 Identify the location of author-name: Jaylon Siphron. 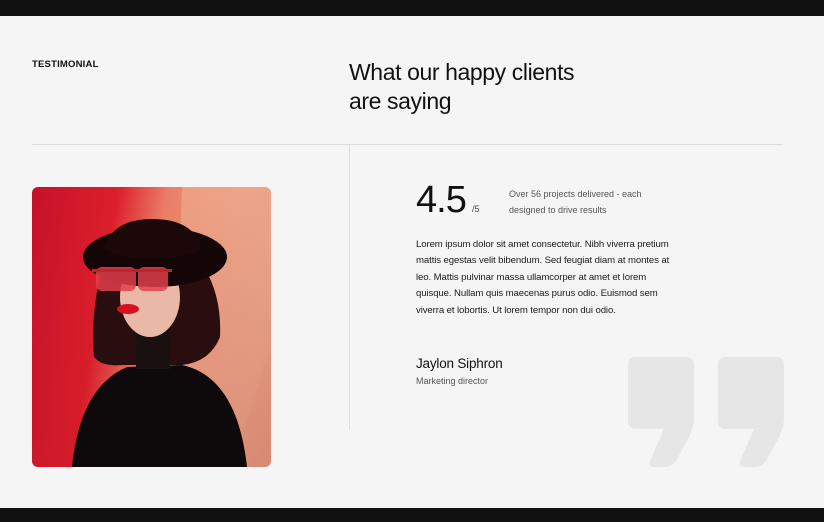
(459, 363).